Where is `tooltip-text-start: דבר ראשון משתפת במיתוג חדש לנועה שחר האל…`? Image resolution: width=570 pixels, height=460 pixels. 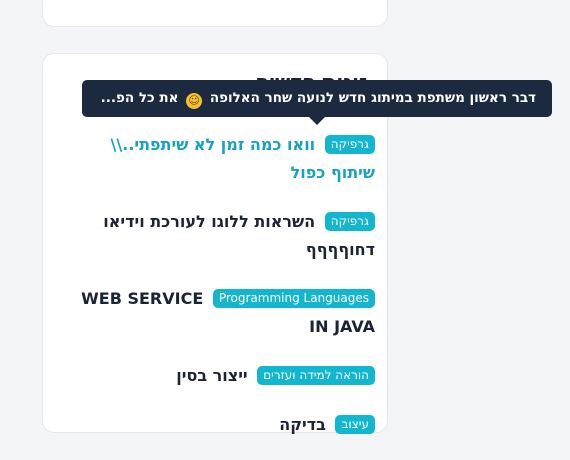 tooltip-text-start: דבר ראשון משתפת במיתוג חדש לנועה שחר האל… is located at coordinates (372, 98).